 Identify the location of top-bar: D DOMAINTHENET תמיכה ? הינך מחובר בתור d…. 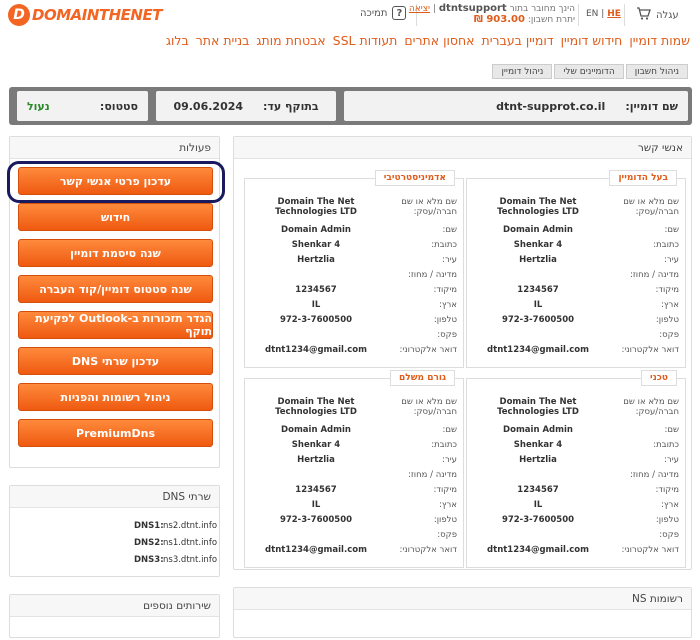
(350, 16).